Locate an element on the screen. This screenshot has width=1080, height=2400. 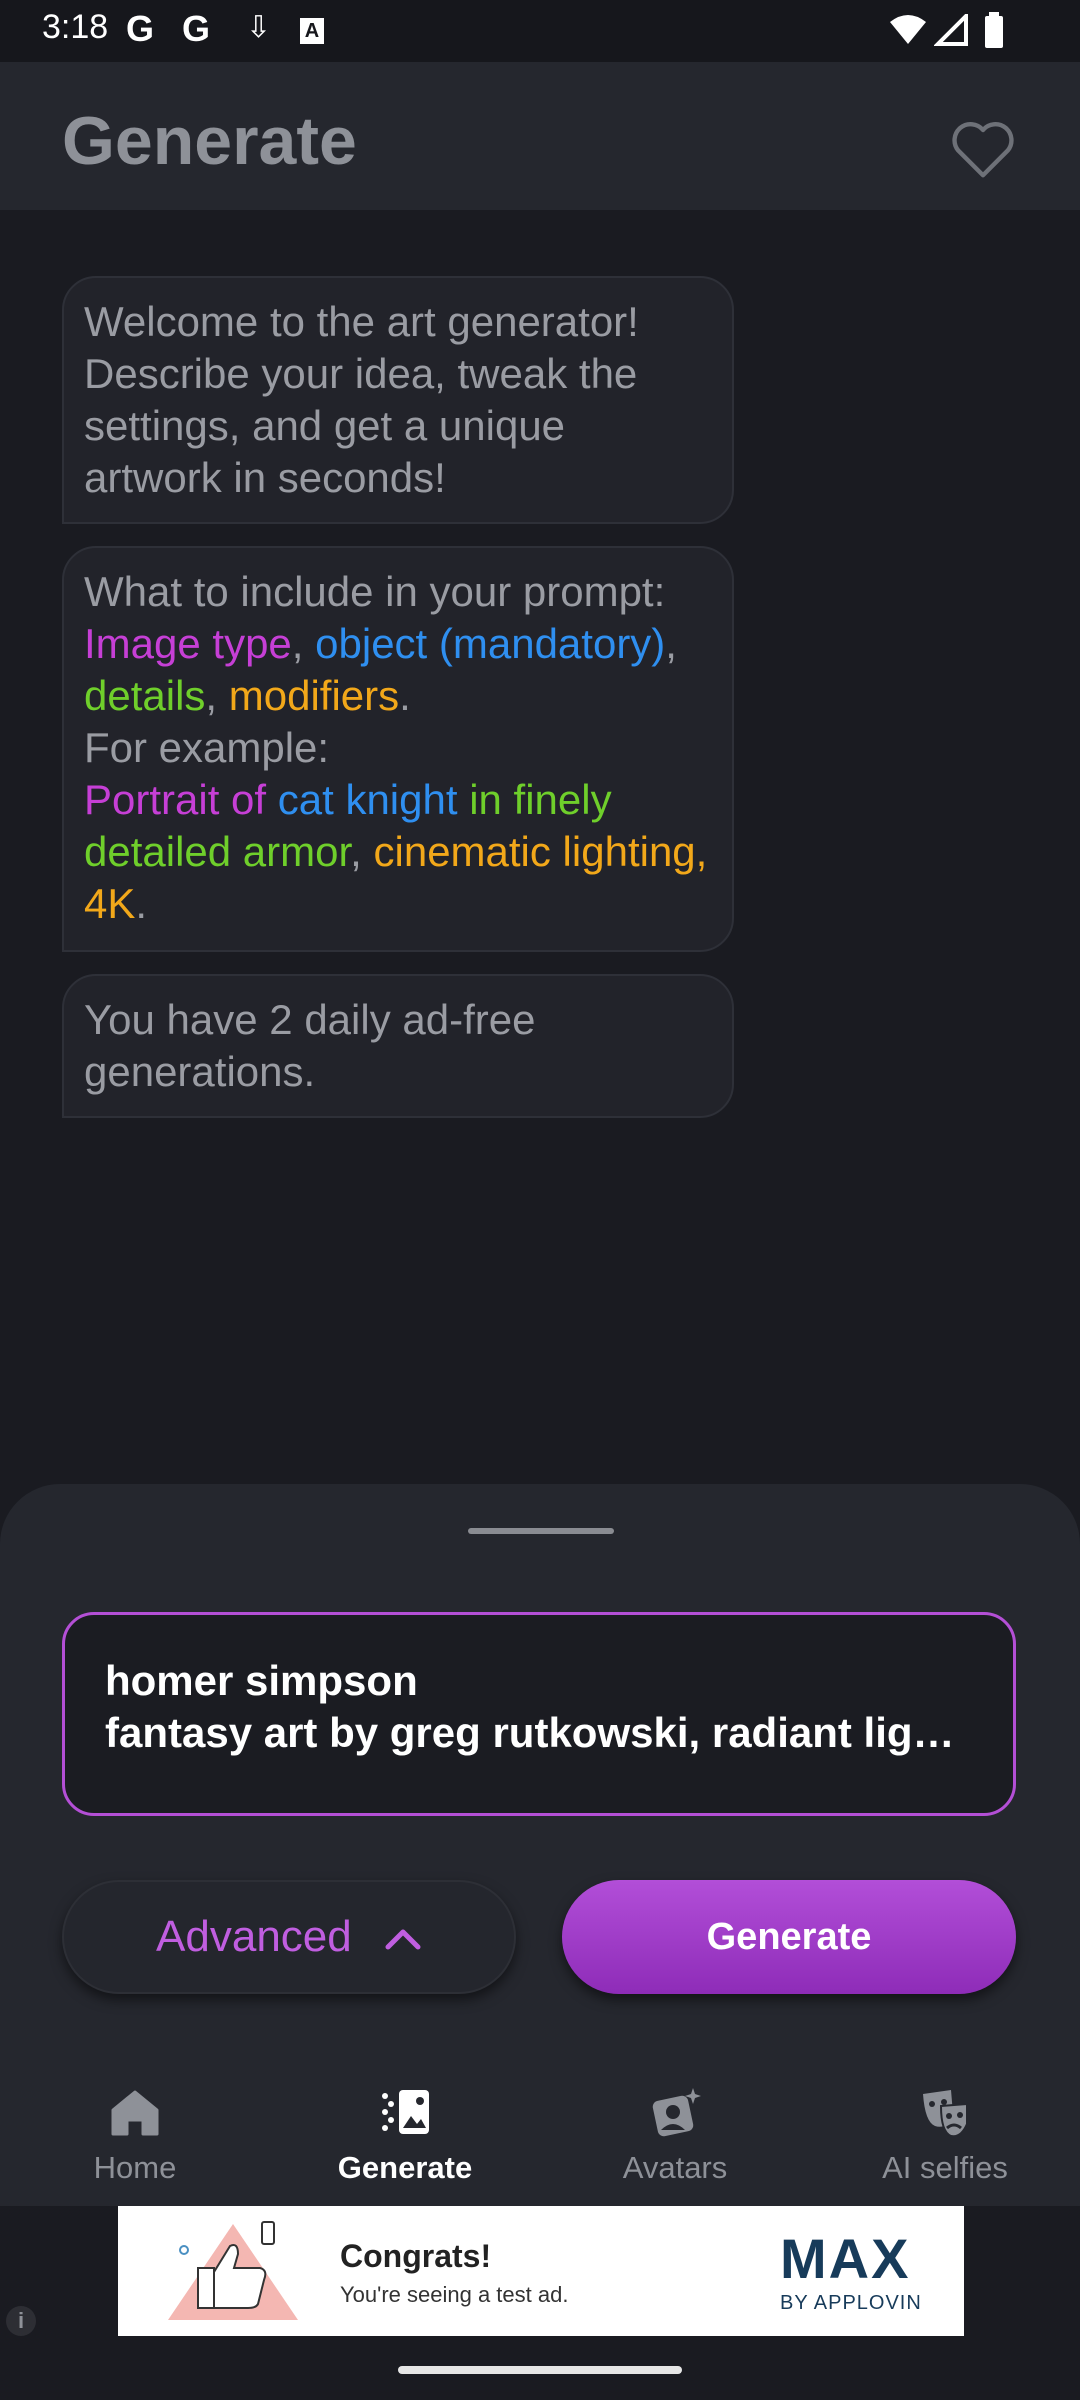
chevron-up-icon is located at coordinates (403, 1939).